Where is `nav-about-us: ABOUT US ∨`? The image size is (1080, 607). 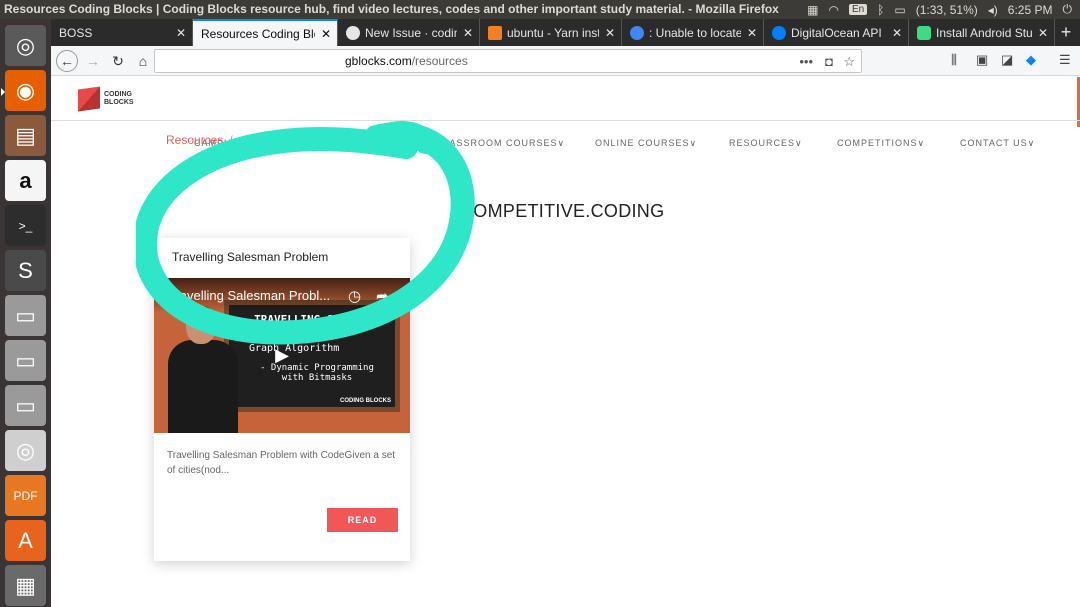 nav-about-us: ABOUT US ∨ is located at coordinates (370, 143).